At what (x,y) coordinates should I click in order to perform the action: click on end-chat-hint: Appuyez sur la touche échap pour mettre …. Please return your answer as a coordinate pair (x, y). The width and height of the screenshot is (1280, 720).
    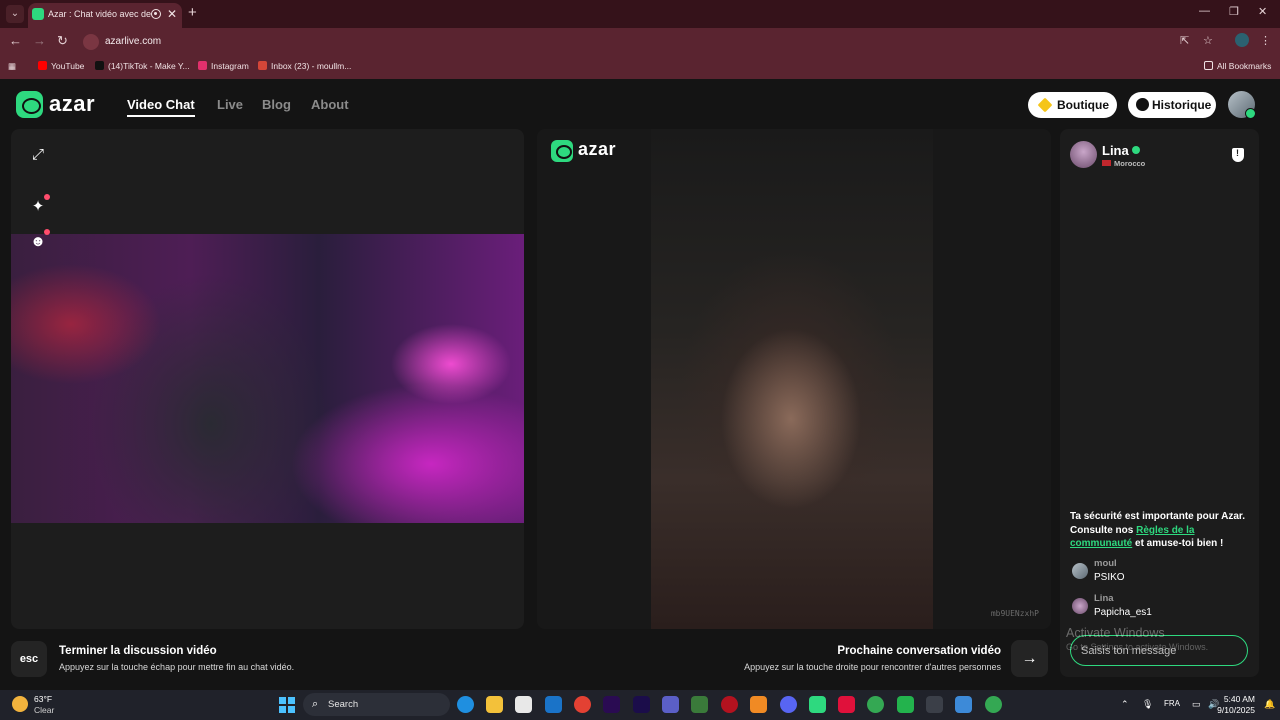
    Looking at the image, I should click on (177, 667).